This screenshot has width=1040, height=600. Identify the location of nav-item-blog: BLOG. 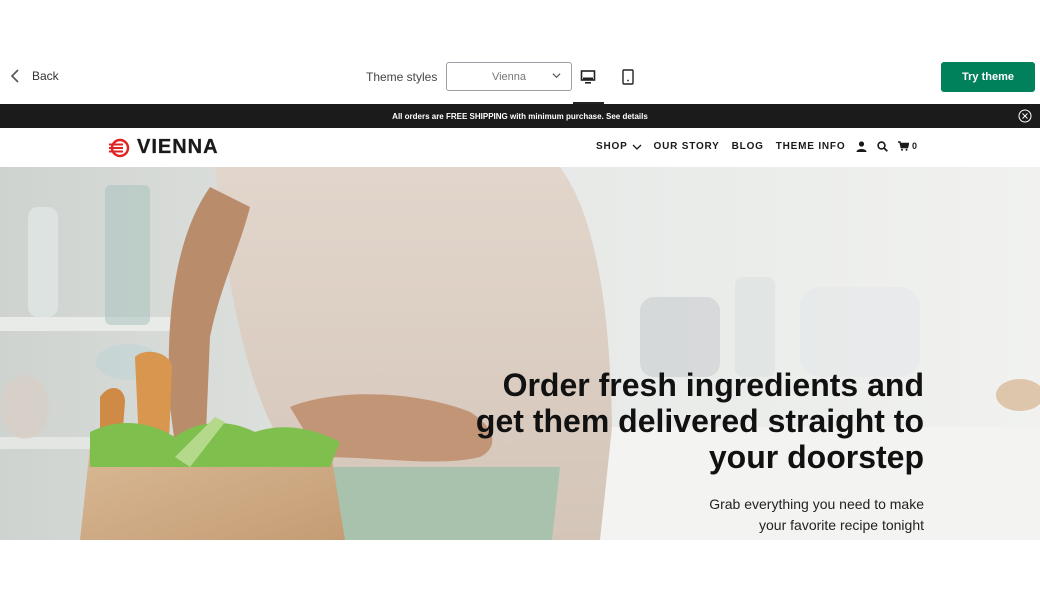
(748, 146).